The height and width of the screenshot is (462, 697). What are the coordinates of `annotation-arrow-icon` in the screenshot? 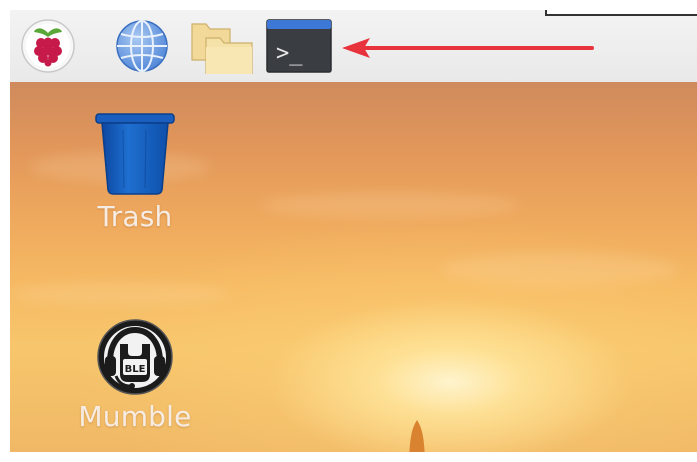 It's located at (468, 48).